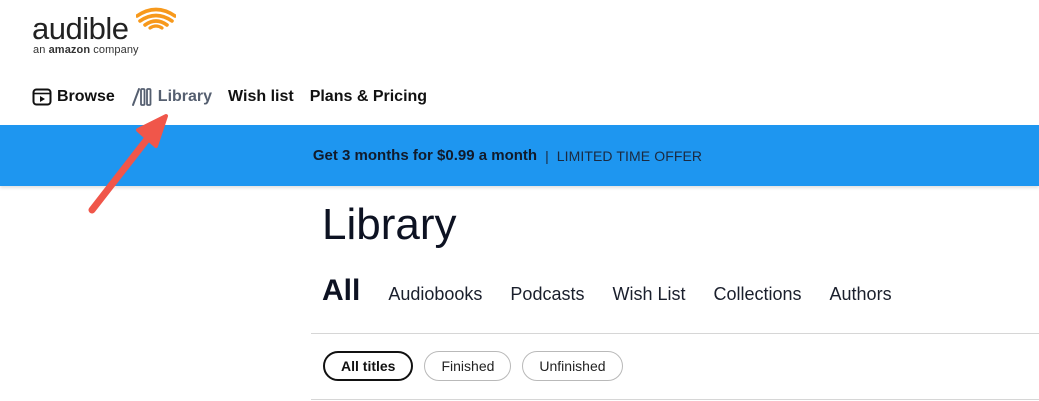 The height and width of the screenshot is (401, 1039). I want to click on tab-collections: Collections, so click(757, 294).